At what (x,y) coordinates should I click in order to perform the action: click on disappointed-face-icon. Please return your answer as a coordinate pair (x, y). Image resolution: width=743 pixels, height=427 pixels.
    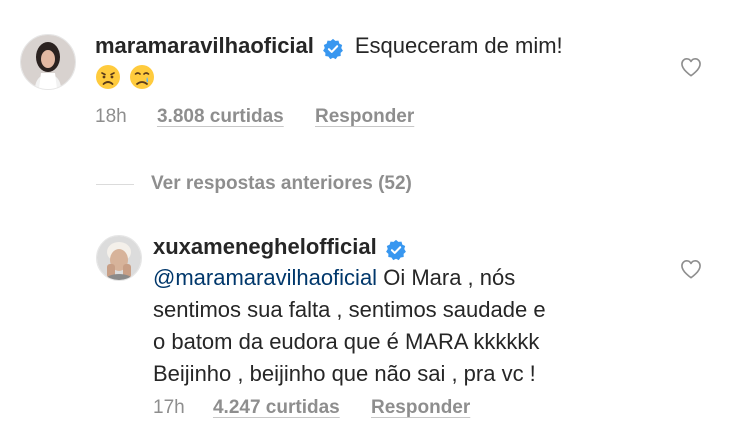
    Looking at the image, I should click on (108, 77).